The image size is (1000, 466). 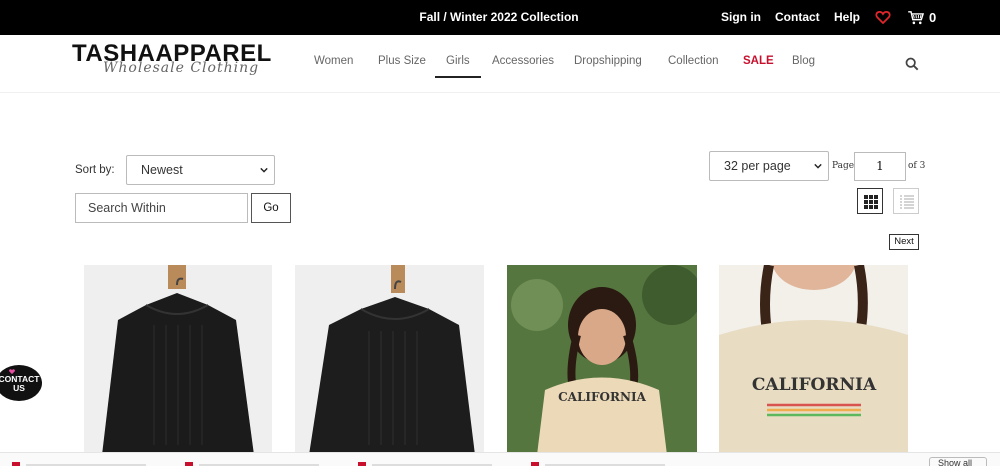 I want to click on page-label: Page, so click(x=843, y=166).